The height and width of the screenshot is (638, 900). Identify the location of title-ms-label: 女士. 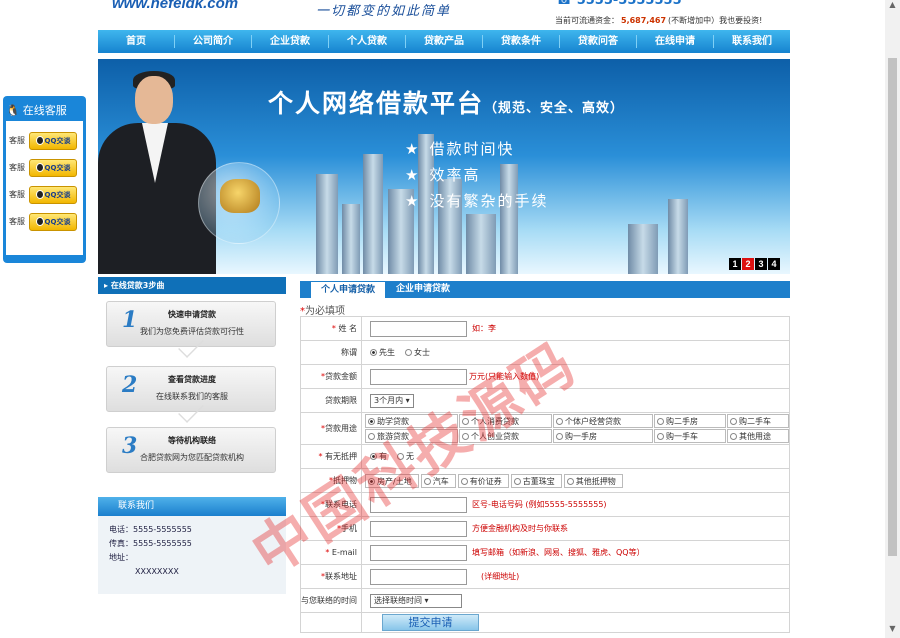
(422, 352).